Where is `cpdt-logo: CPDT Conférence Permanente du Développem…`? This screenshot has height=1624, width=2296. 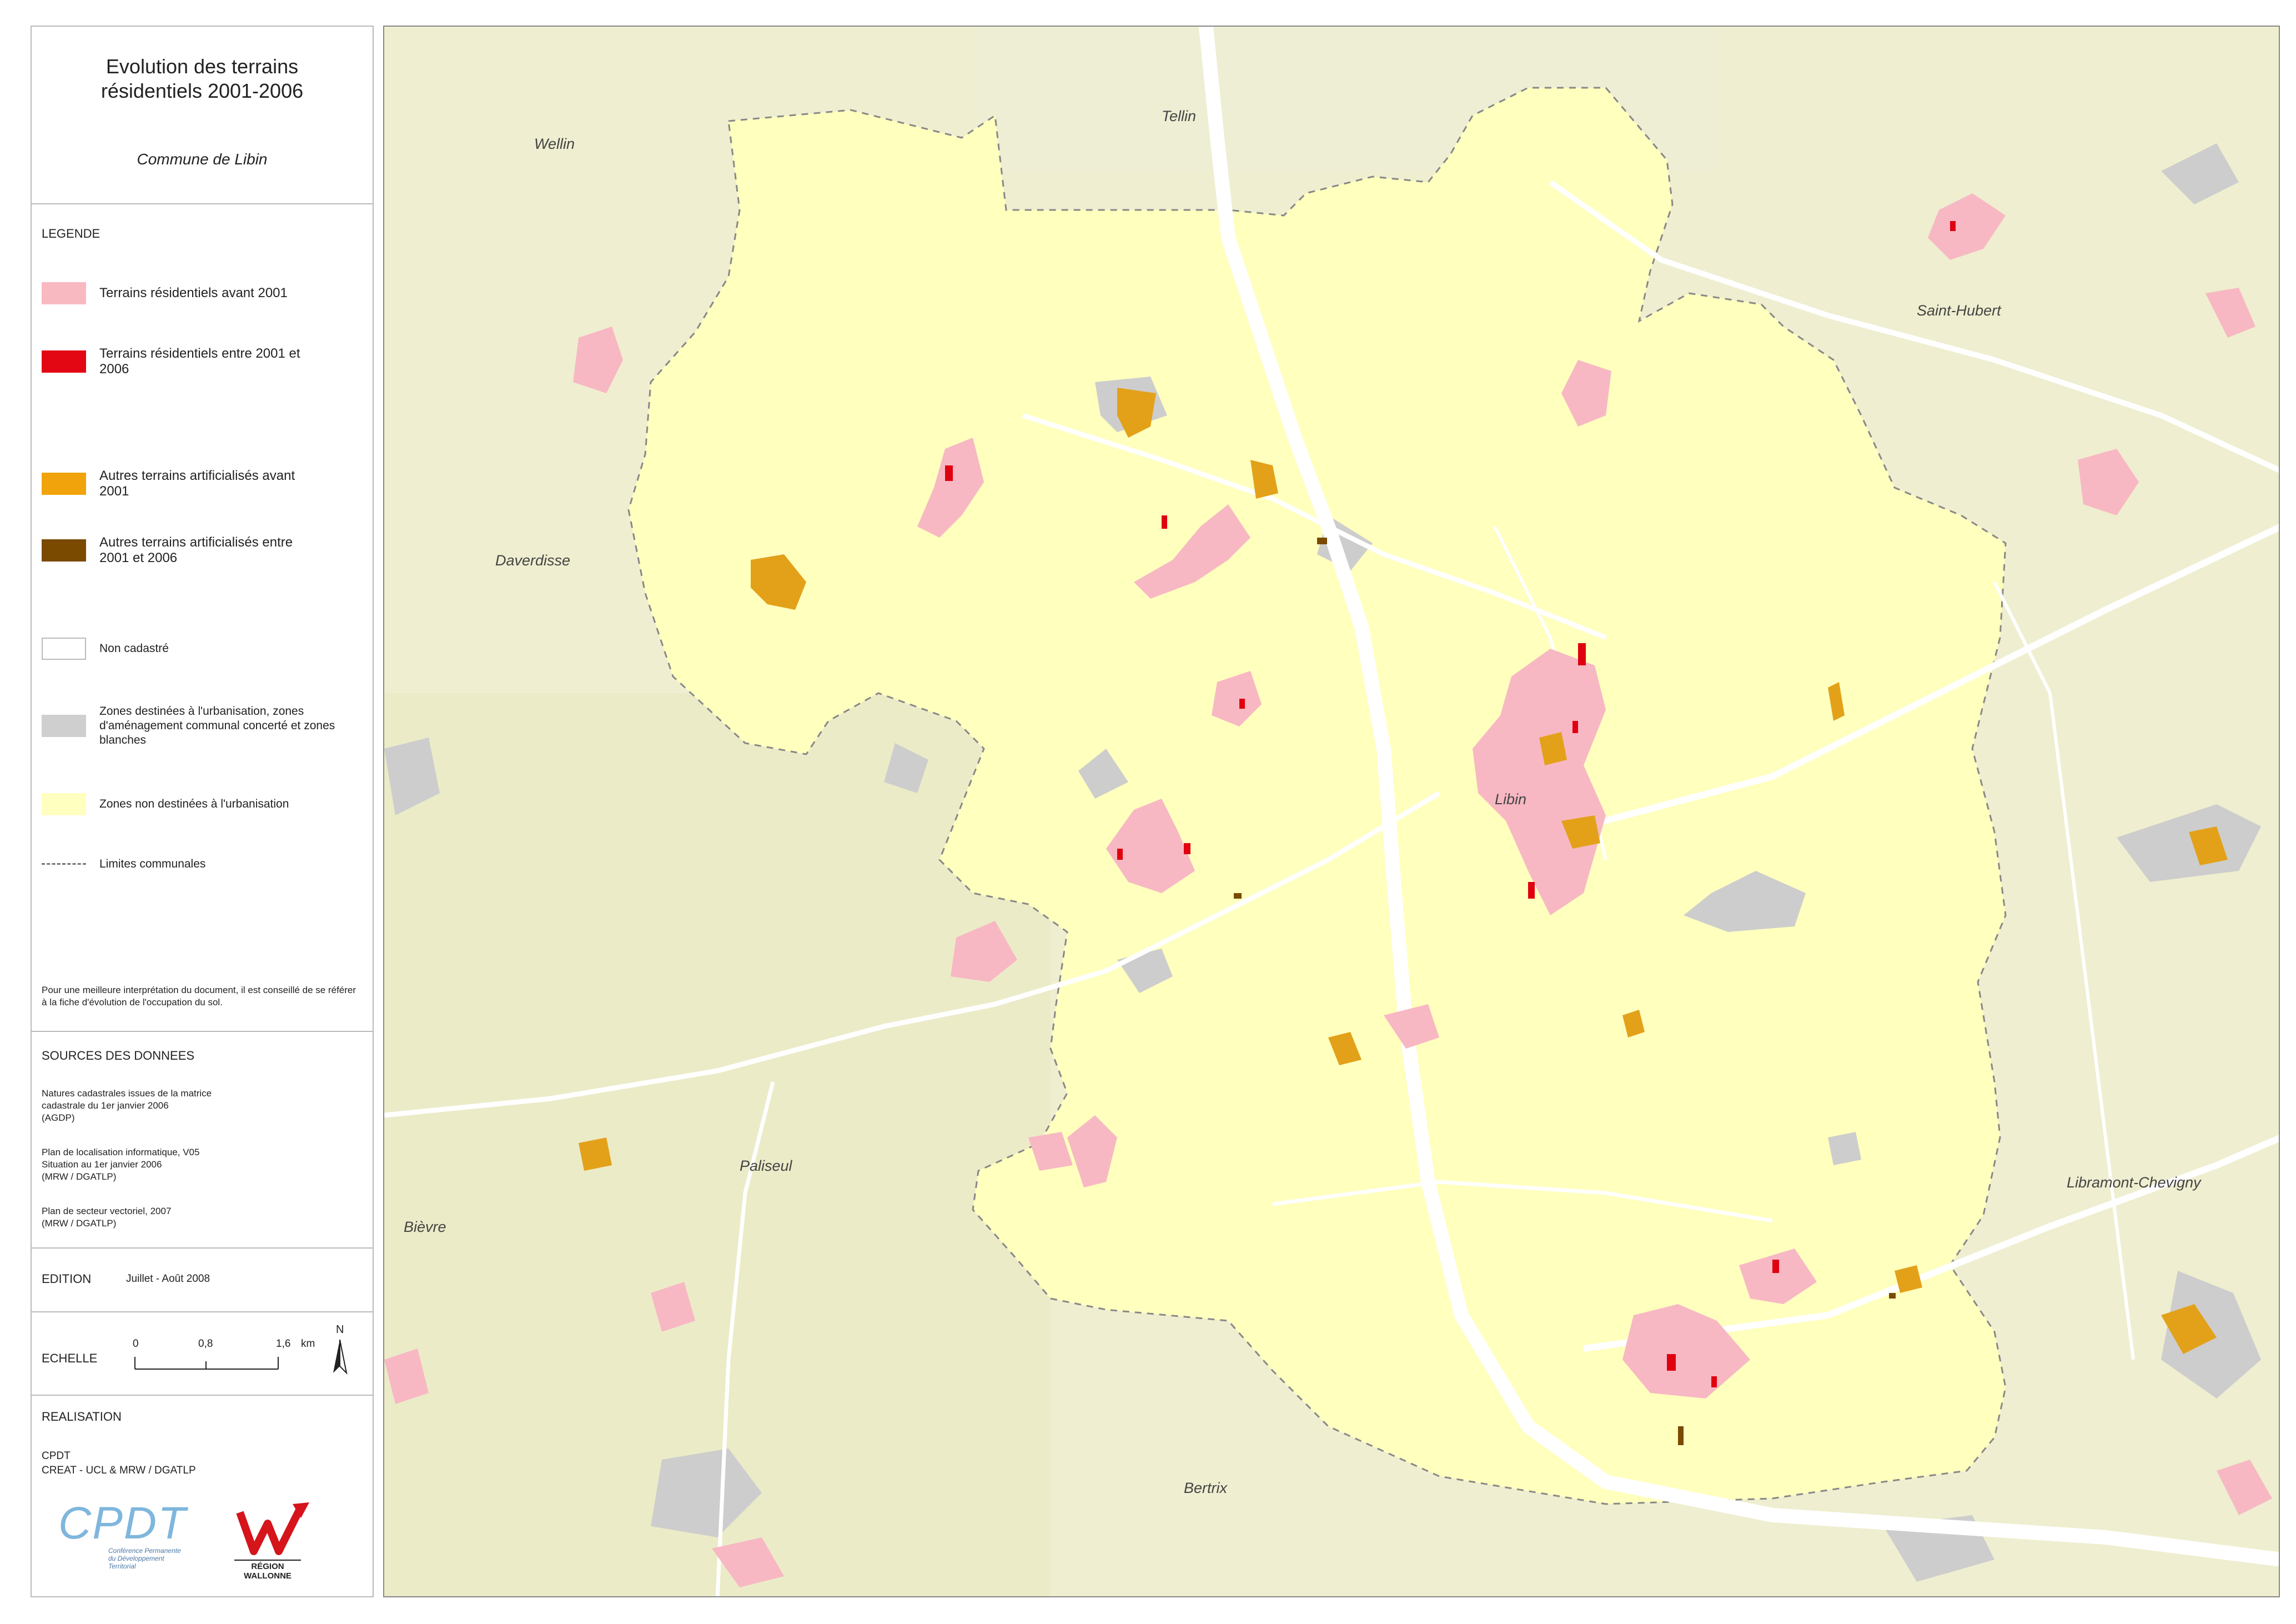
cpdt-logo: CPDT Conférence Permanente du Développem… is located at coordinates (124, 1538).